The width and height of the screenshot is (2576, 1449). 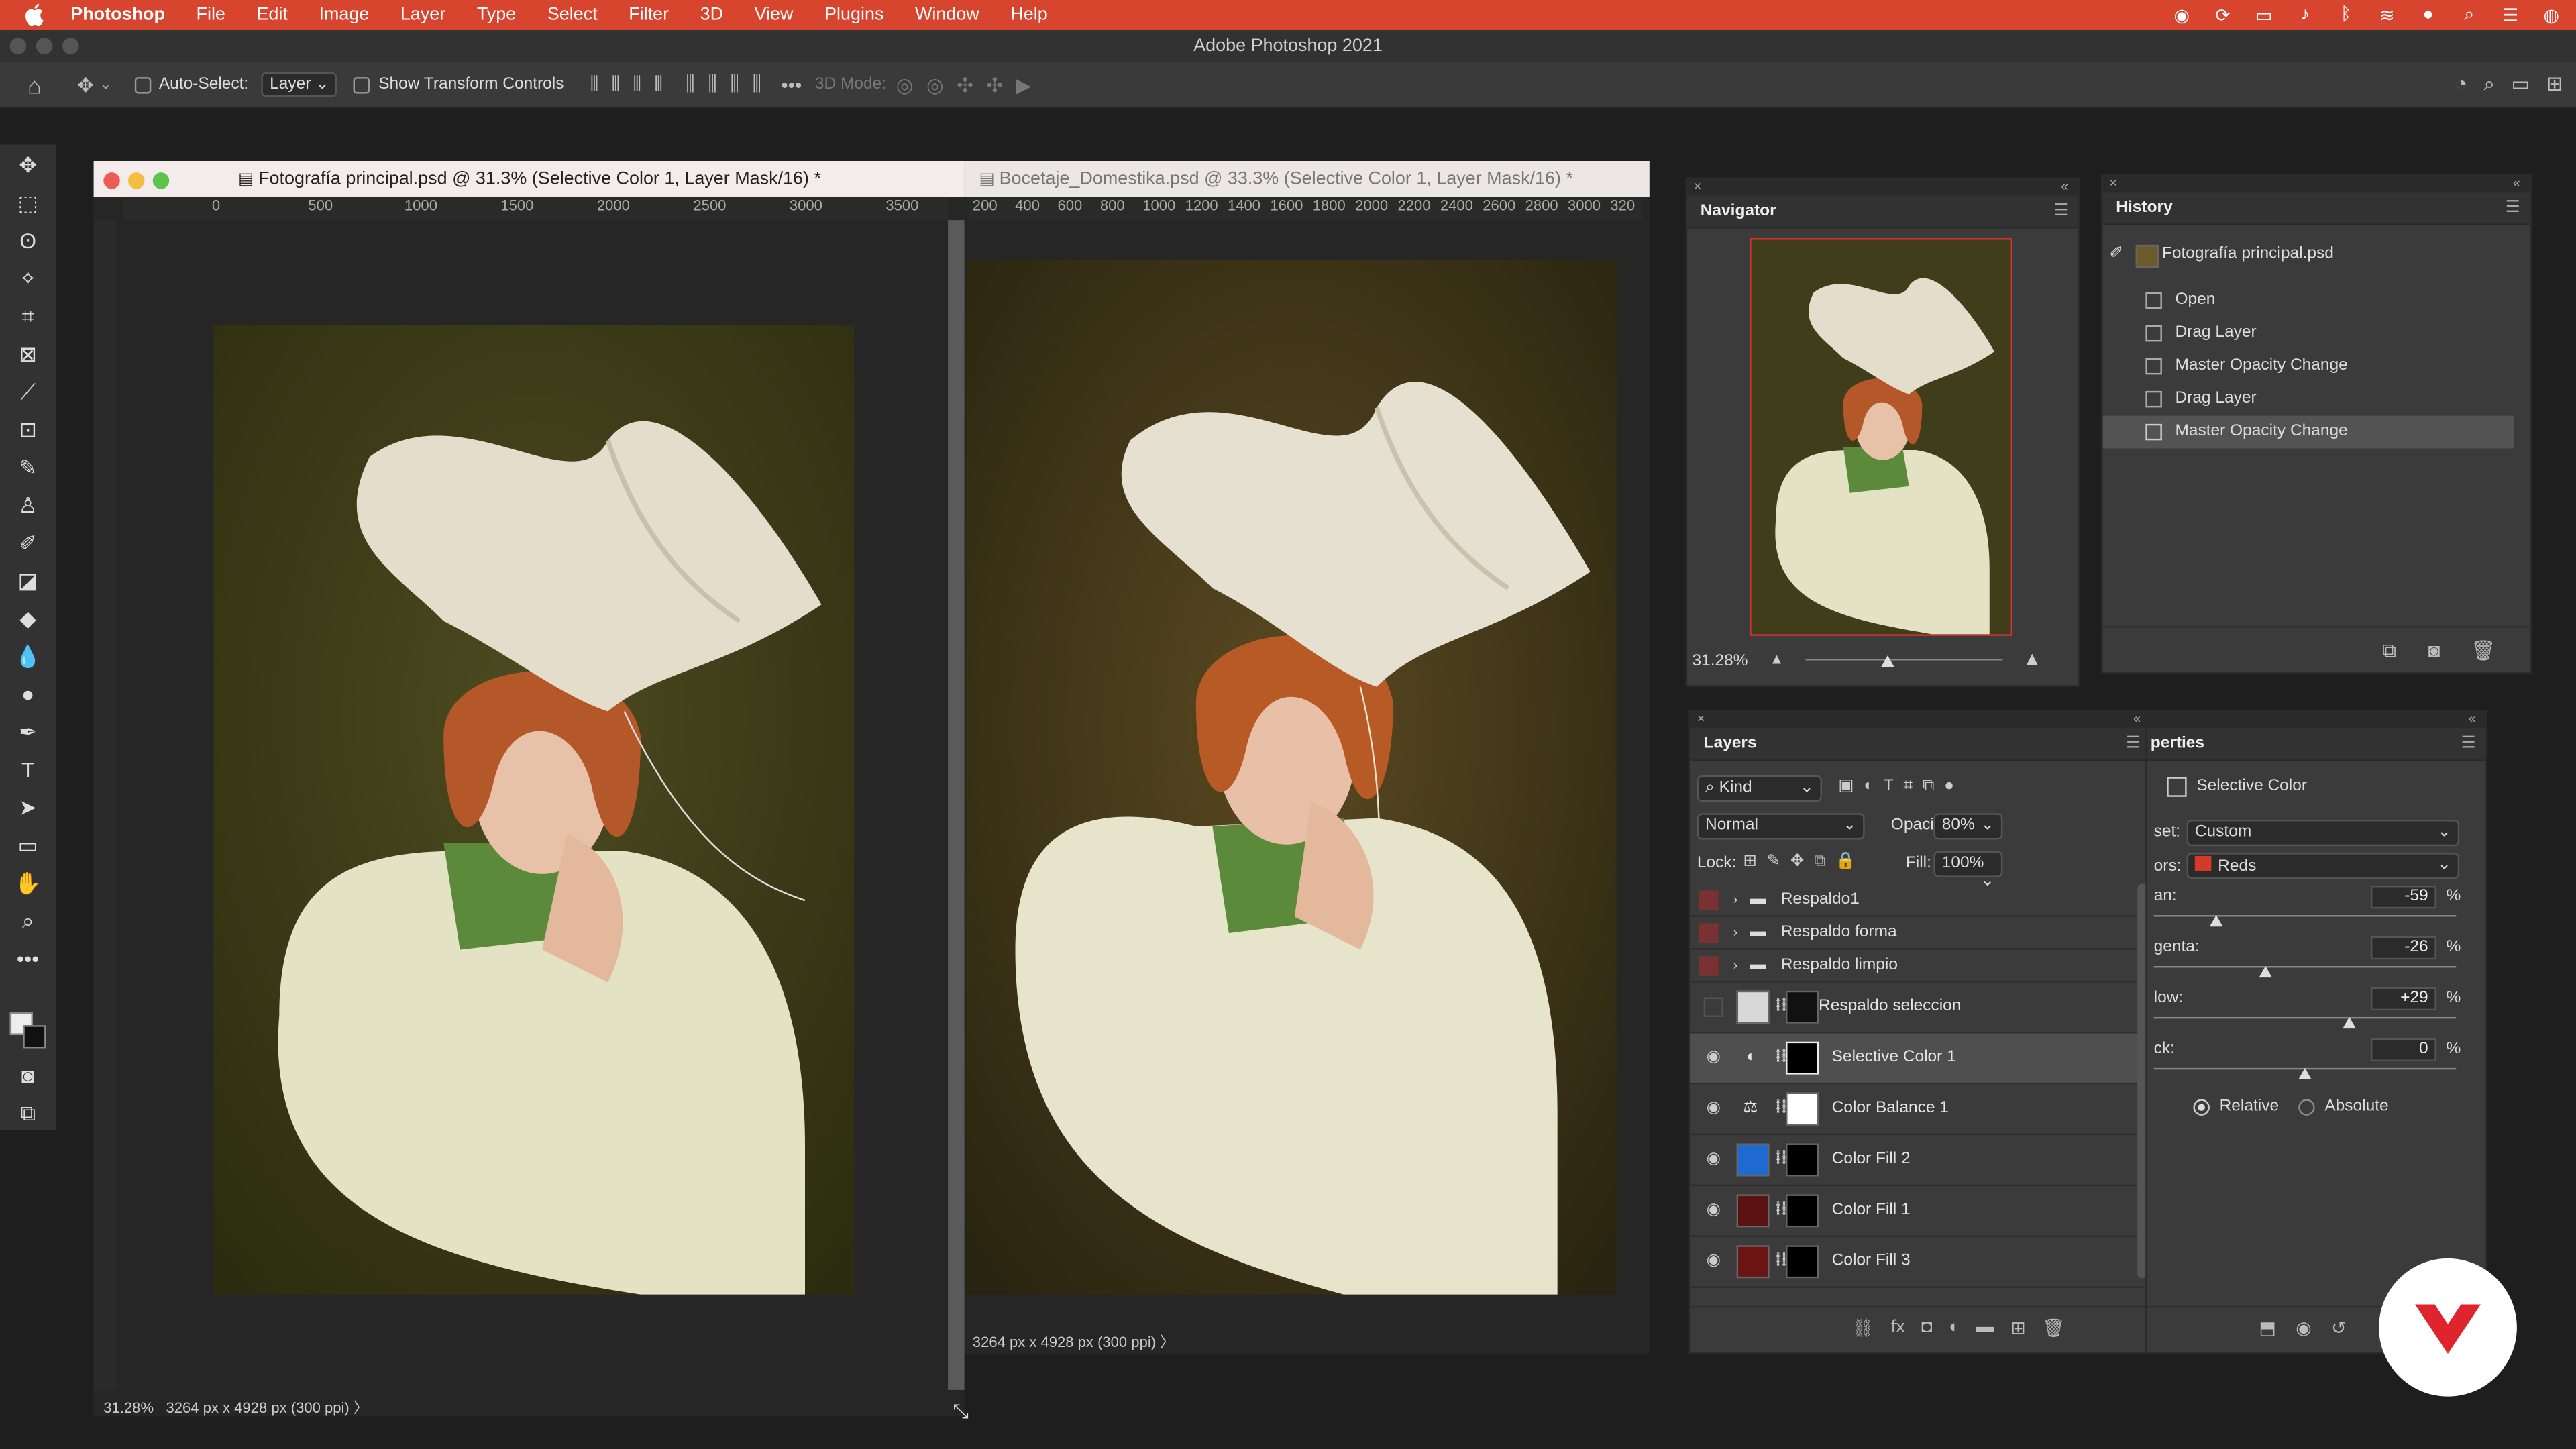 I want to click on navigator-zoom-knob, so click(x=1887, y=661).